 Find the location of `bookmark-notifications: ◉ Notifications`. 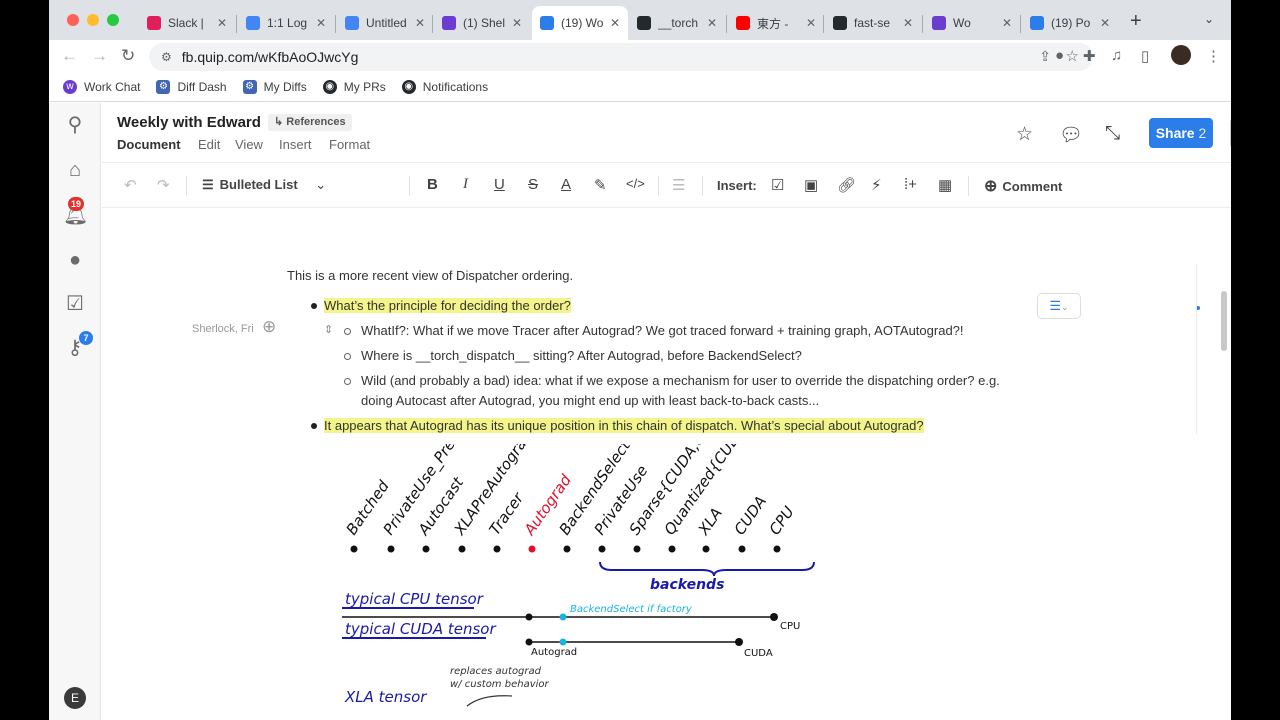

bookmark-notifications: ◉ Notifications is located at coordinates (444, 86).